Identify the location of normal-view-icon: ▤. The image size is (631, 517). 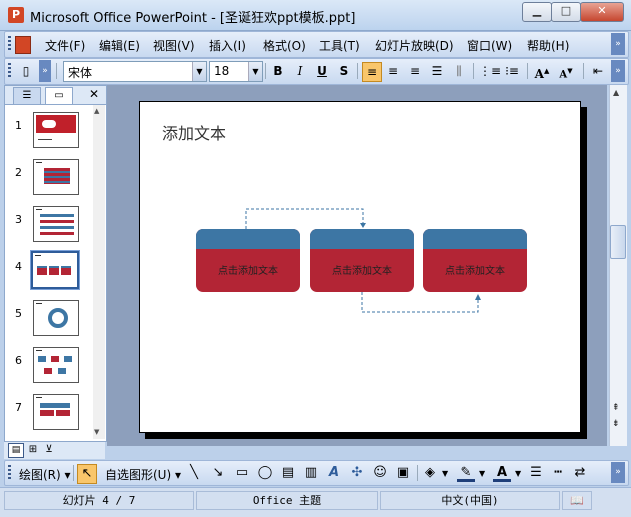
(16, 450).